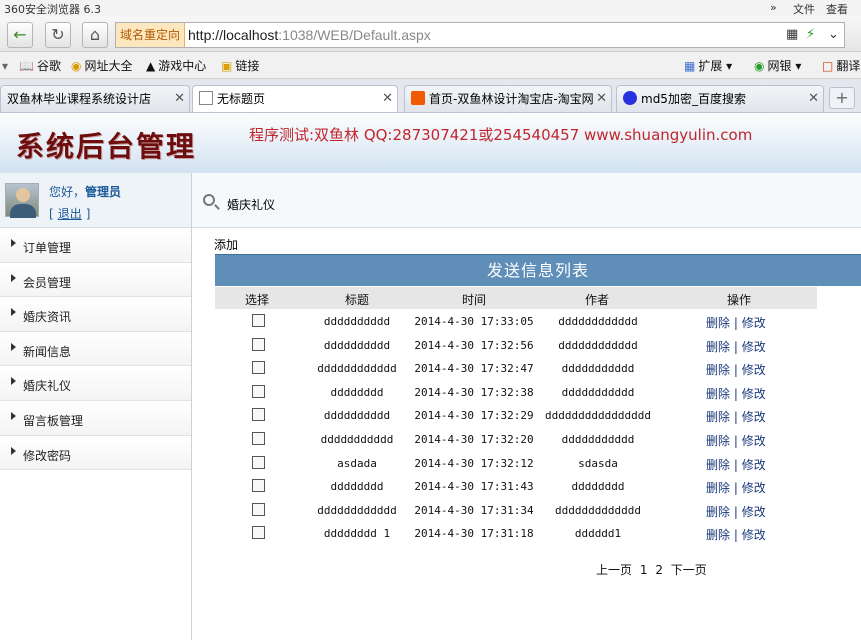  I want to click on translate-icon: □, so click(828, 66).